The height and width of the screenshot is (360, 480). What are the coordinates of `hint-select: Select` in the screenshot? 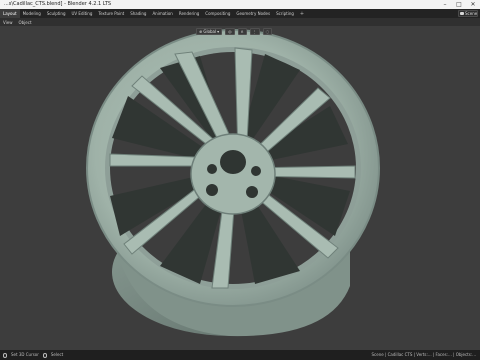 It's located at (57, 354).